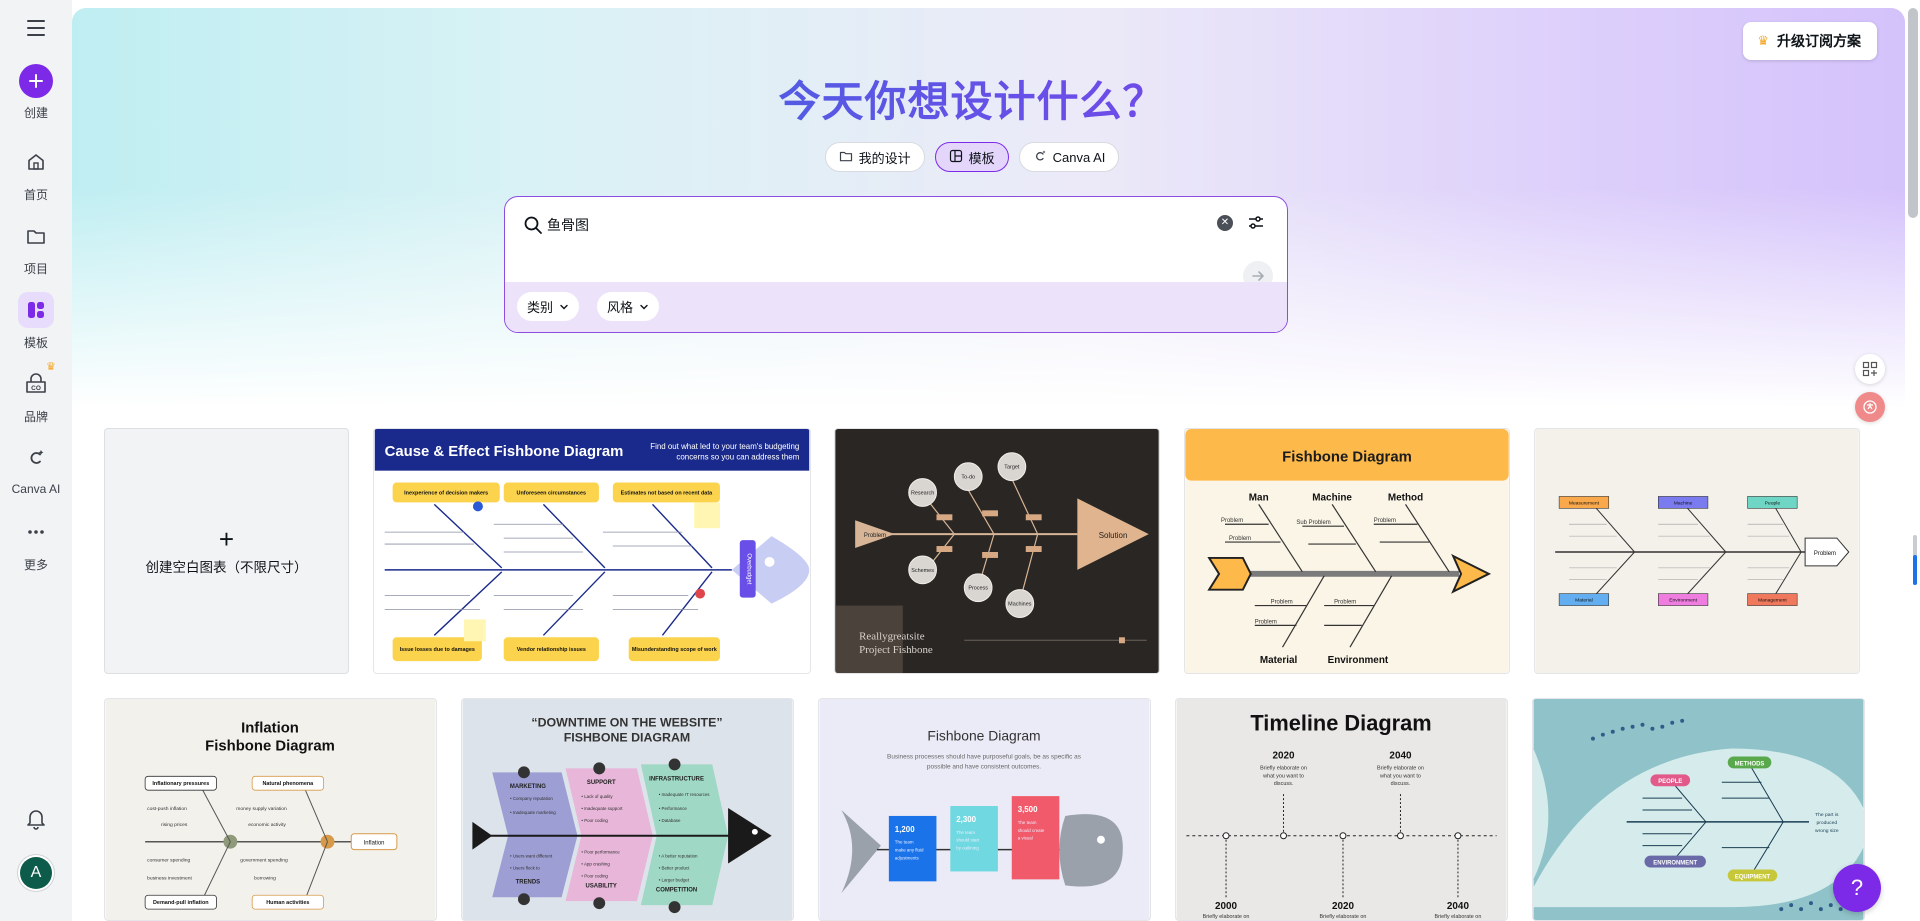  Describe the element at coordinates (675, 650) in the screenshot. I see `svg-text: Misunderstanding scope of work` at that location.